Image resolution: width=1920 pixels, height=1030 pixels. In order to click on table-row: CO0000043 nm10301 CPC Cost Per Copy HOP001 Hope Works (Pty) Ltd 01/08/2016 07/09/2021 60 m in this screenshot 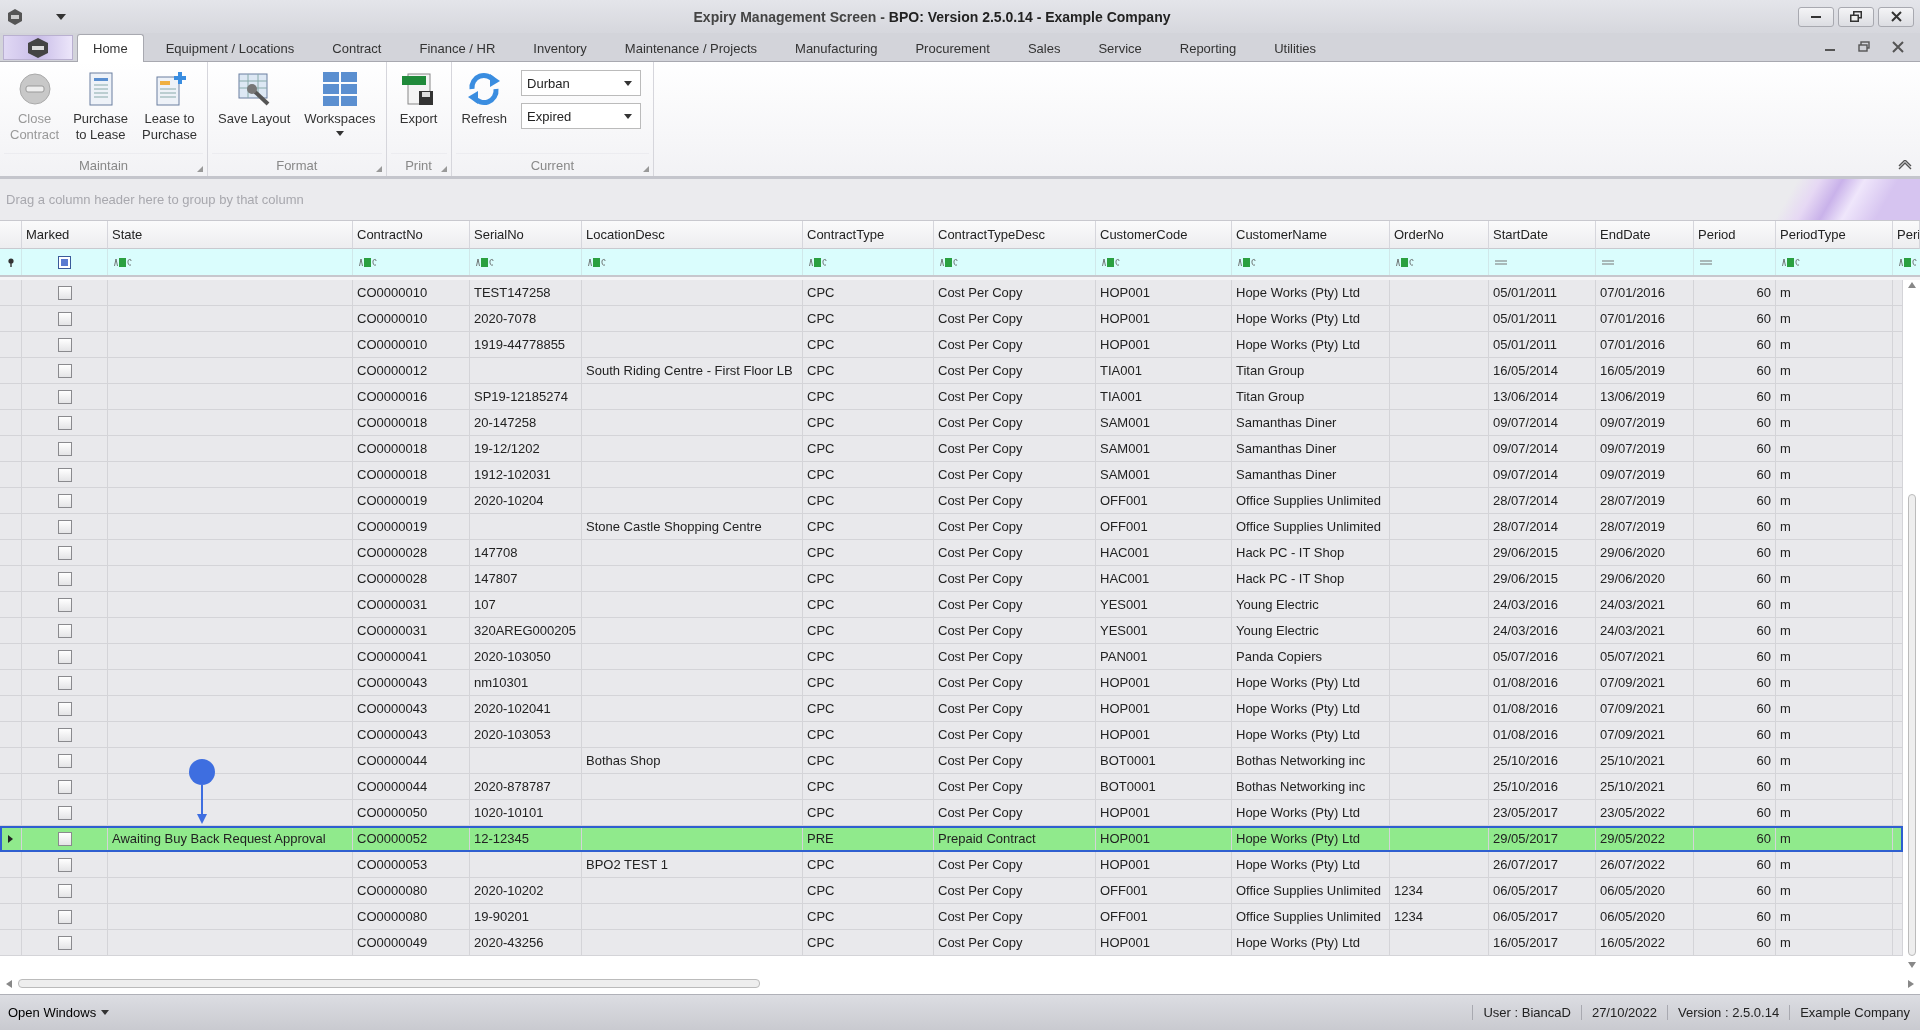, I will do `click(951, 683)`.